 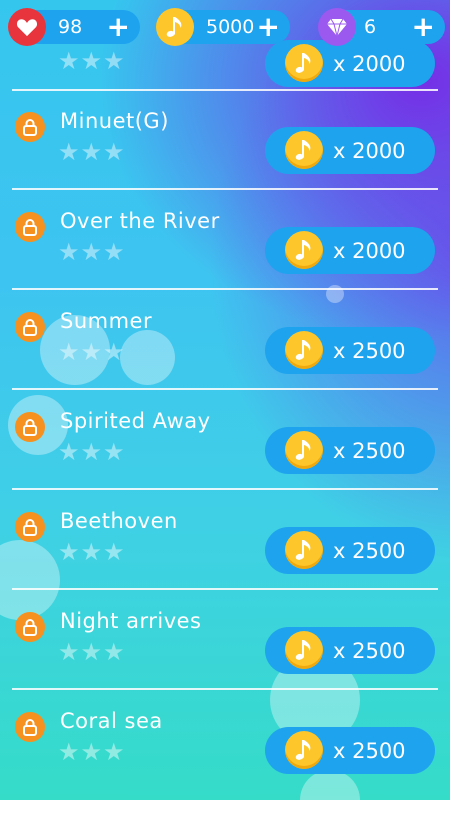 I want to click on add-lives-button: +, so click(x=118, y=27).